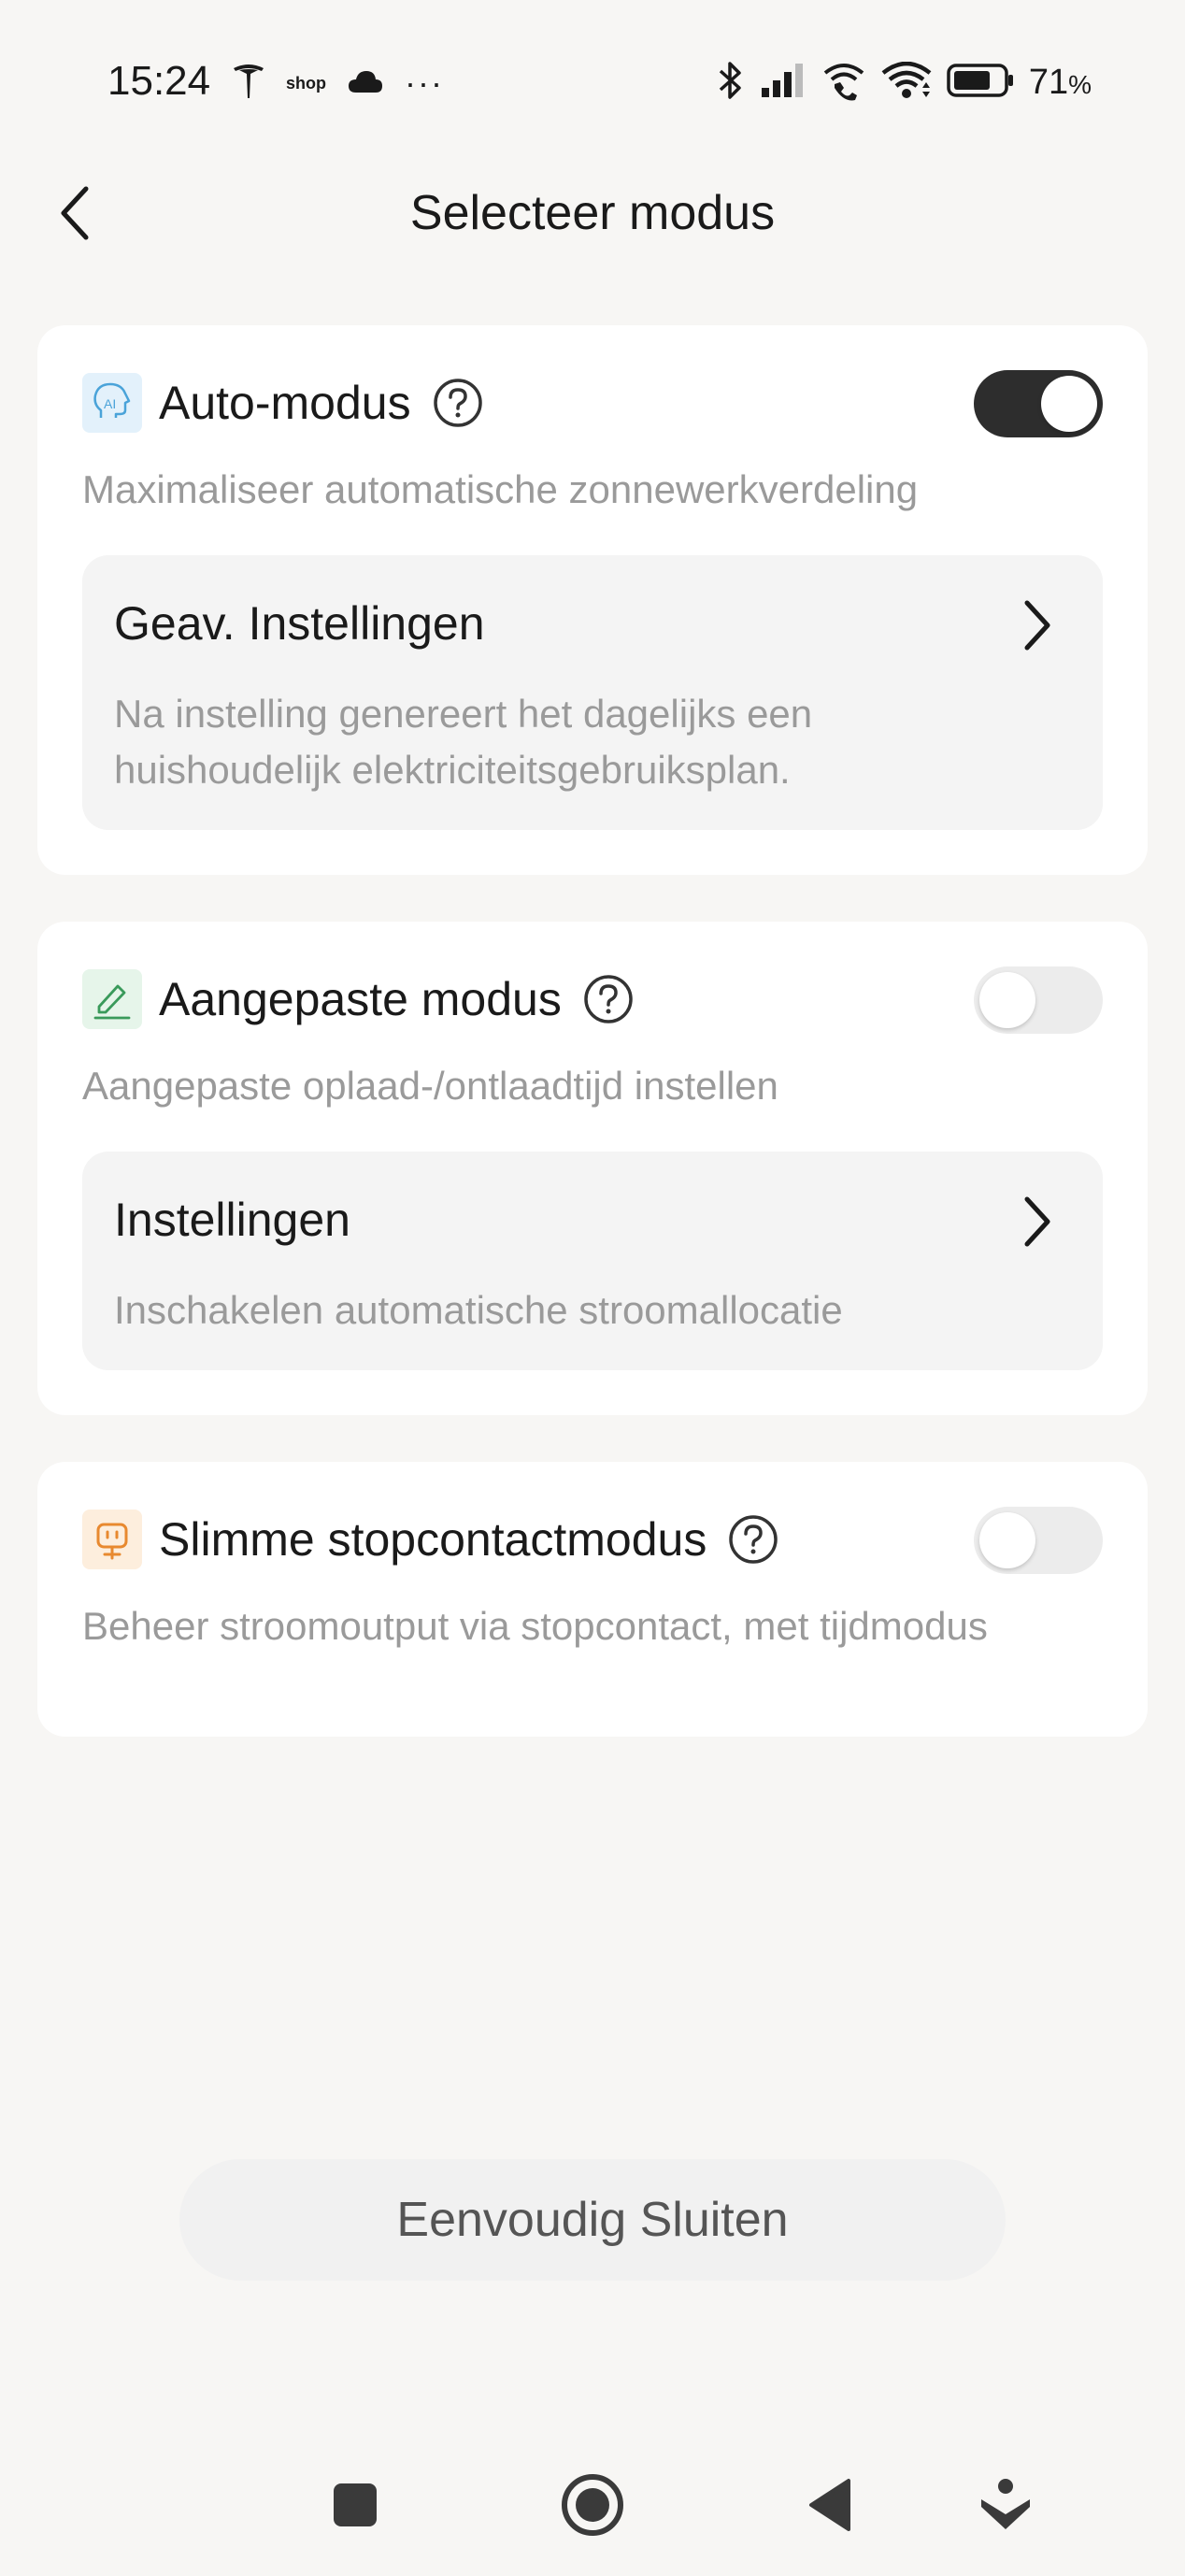 The image size is (1185, 2576). Describe the element at coordinates (159, 81) in the screenshot. I see `status-time: 15:24` at that location.